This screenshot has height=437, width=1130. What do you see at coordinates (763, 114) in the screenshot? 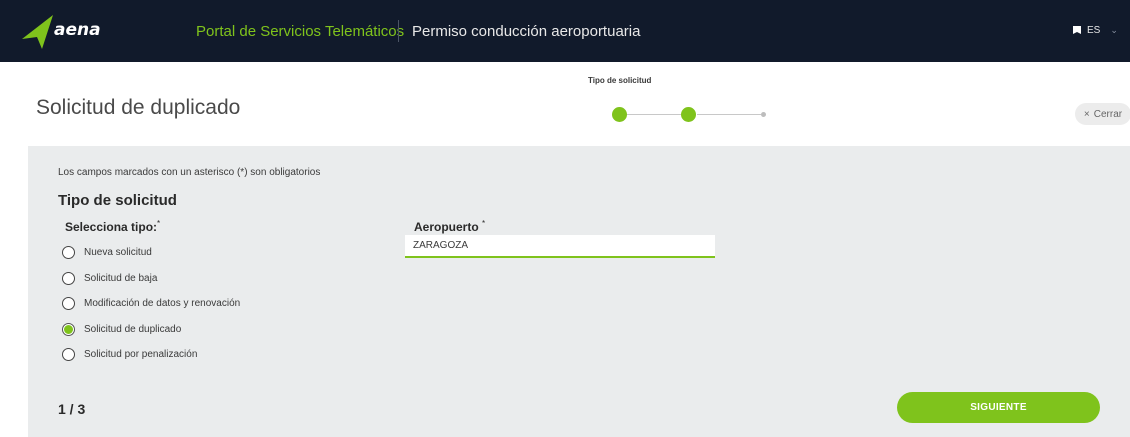
I see `step-3-dot` at bounding box center [763, 114].